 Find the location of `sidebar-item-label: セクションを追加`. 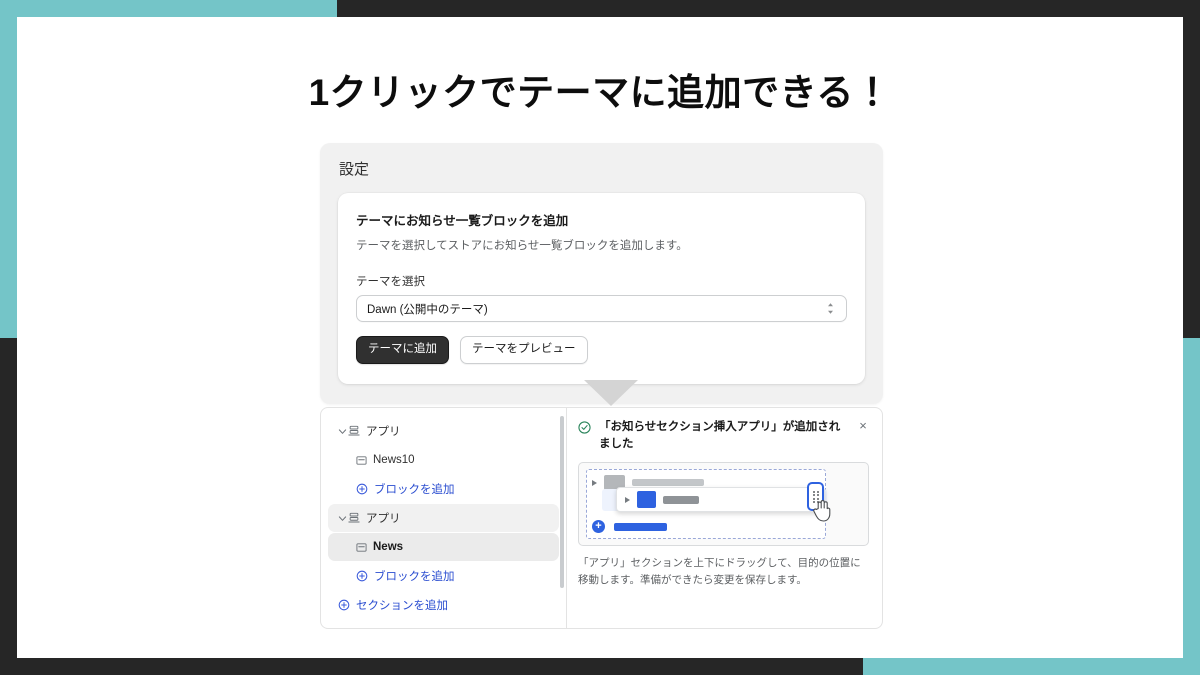

sidebar-item-label: セクションを追加 is located at coordinates (402, 606).